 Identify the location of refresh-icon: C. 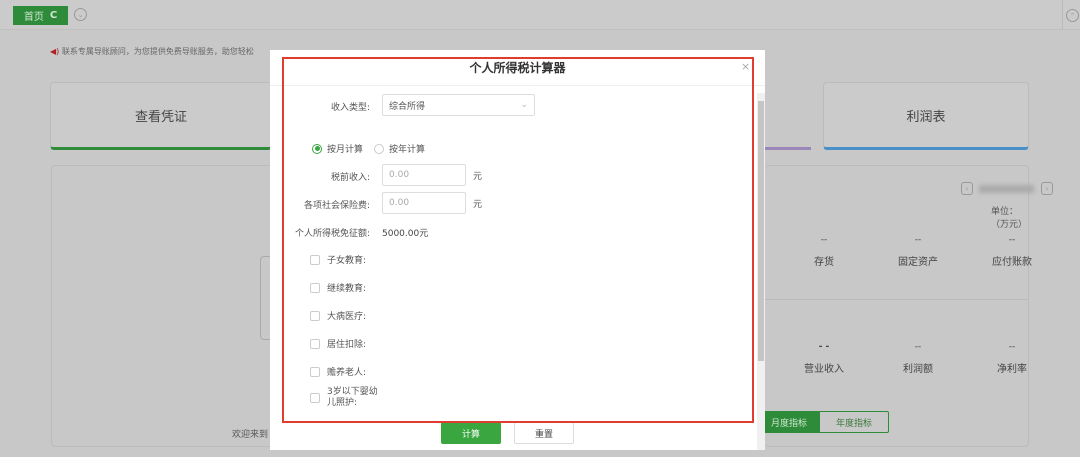
(53, 15).